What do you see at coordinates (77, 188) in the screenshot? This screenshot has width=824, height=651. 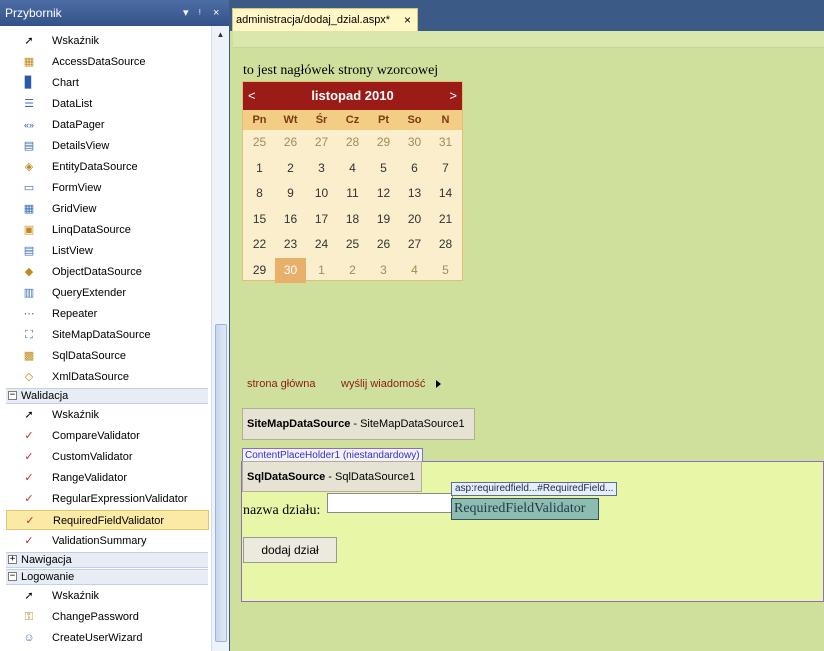 I see `toolbox-item-label: FormView` at bounding box center [77, 188].